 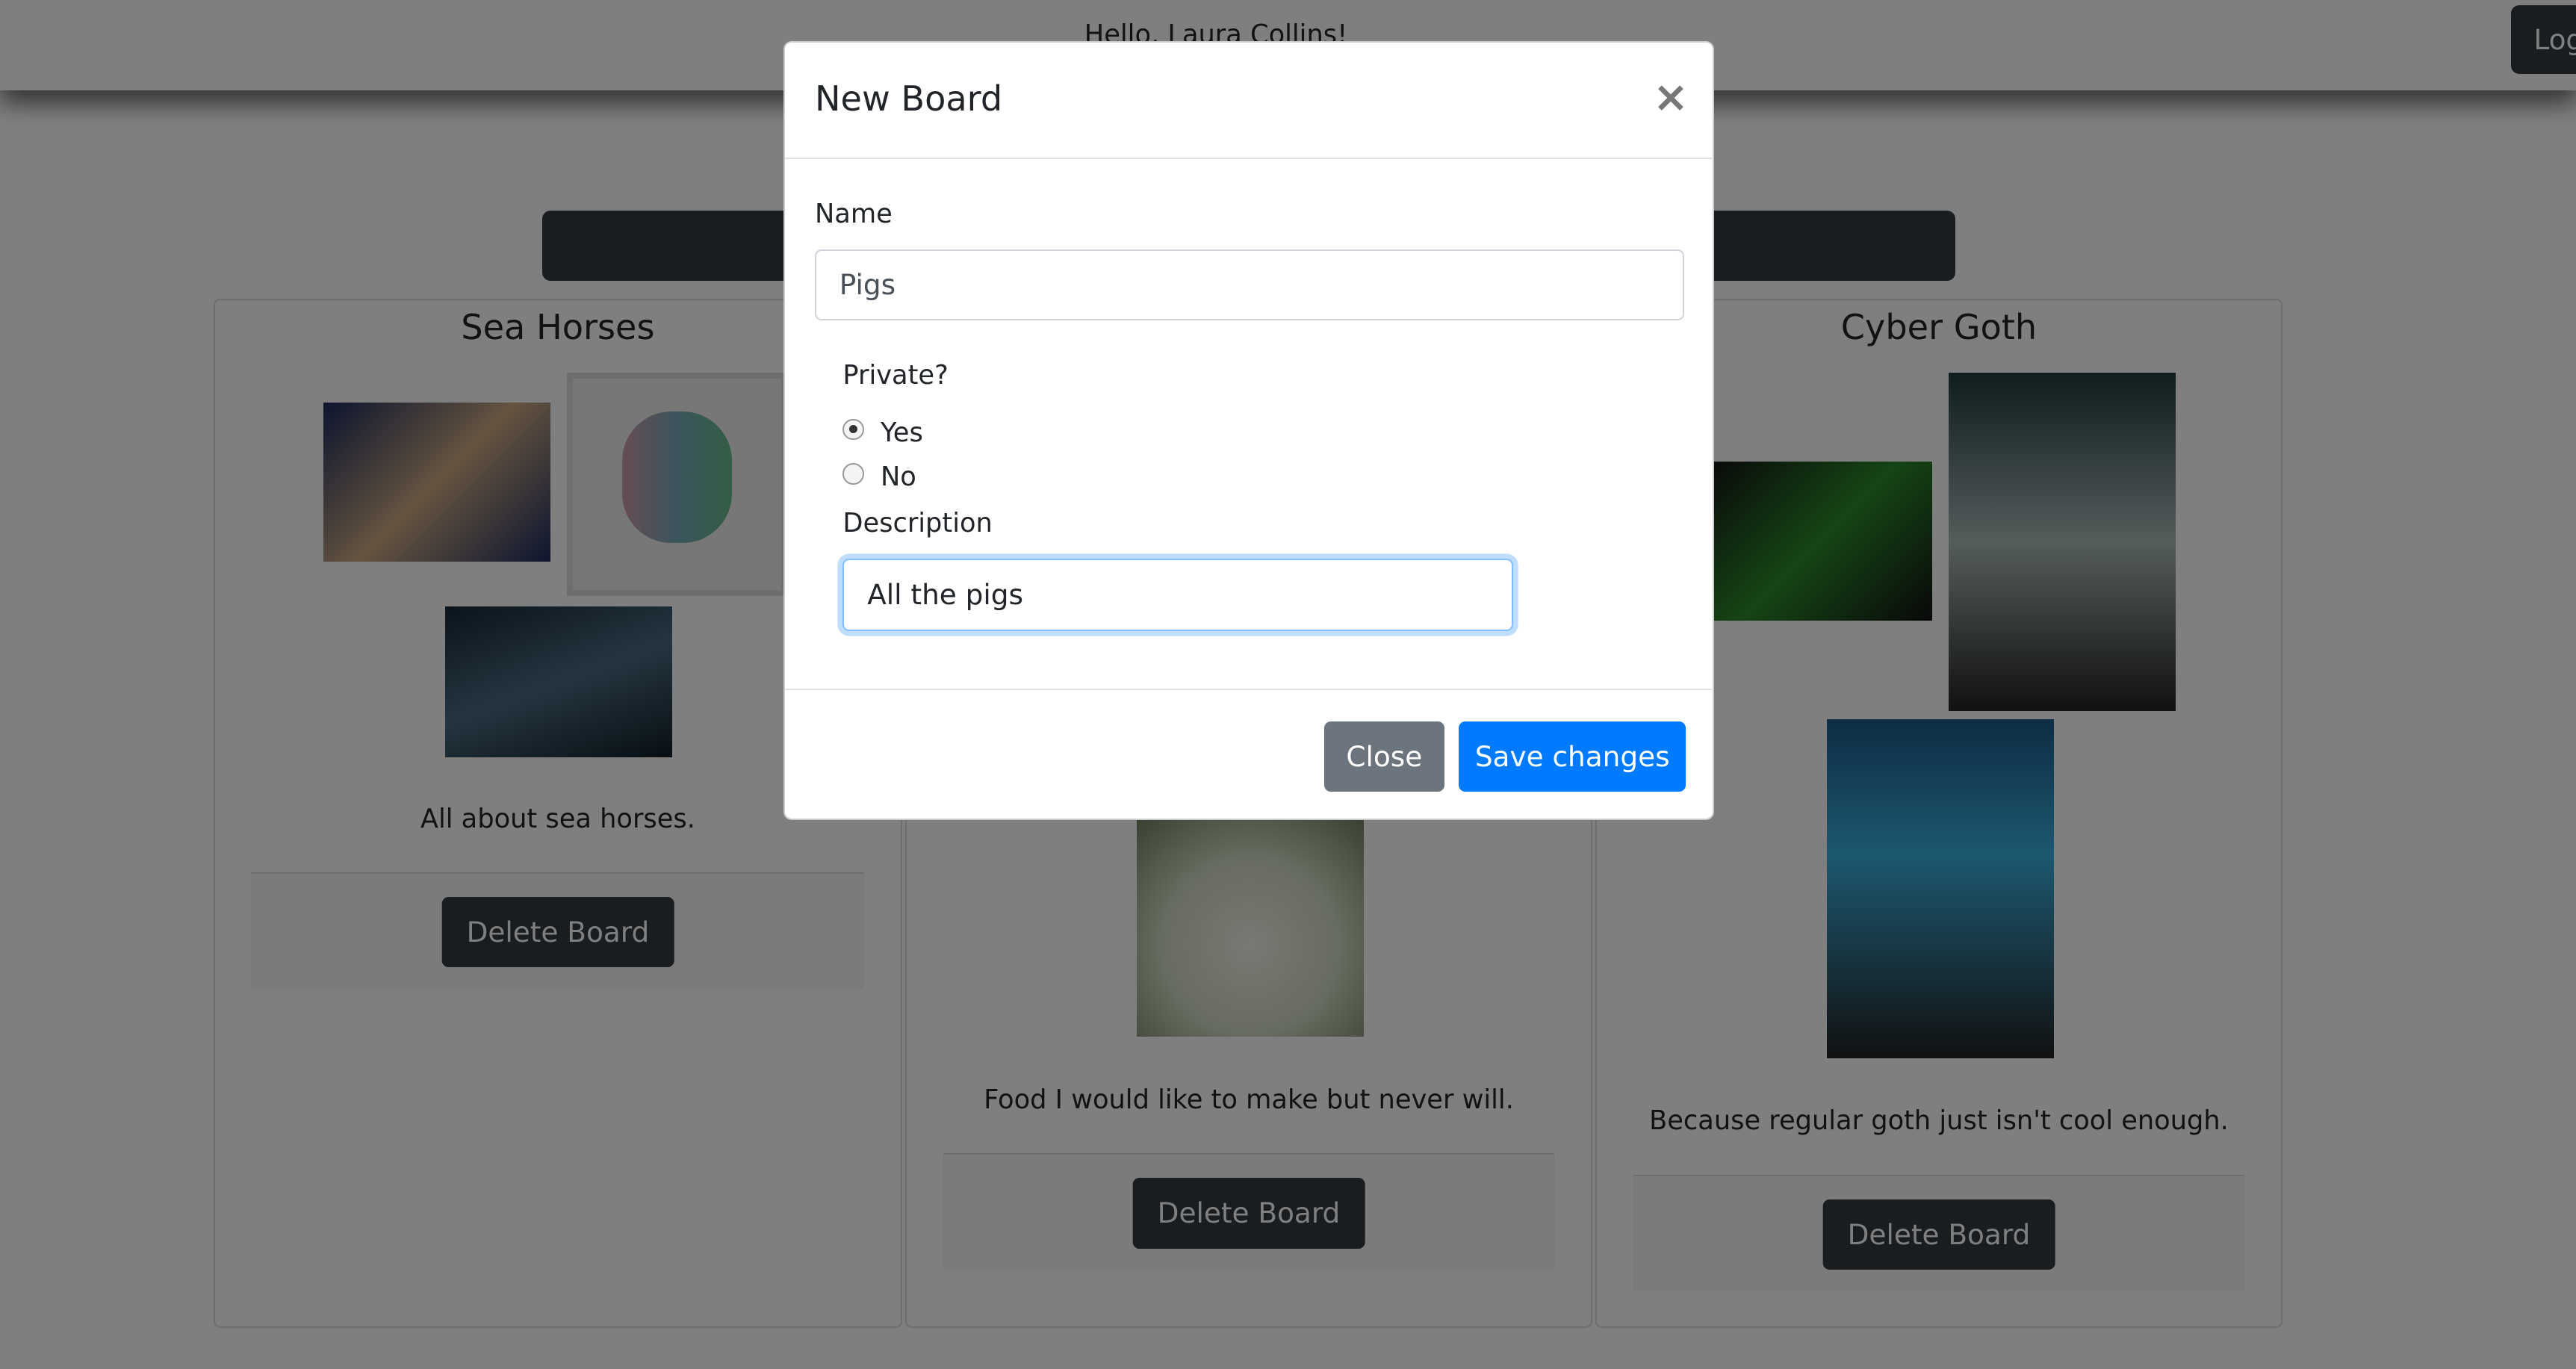 What do you see at coordinates (918, 522) in the screenshot?
I see `description-label: Description` at bounding box center [918, 522].